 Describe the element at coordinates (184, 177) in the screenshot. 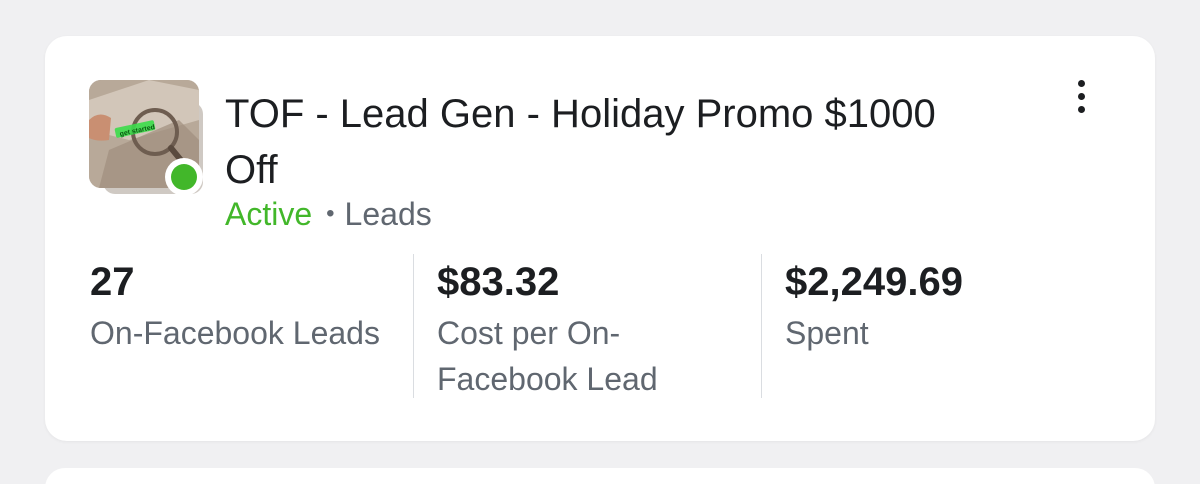

I see `active-status-dot` at that location.